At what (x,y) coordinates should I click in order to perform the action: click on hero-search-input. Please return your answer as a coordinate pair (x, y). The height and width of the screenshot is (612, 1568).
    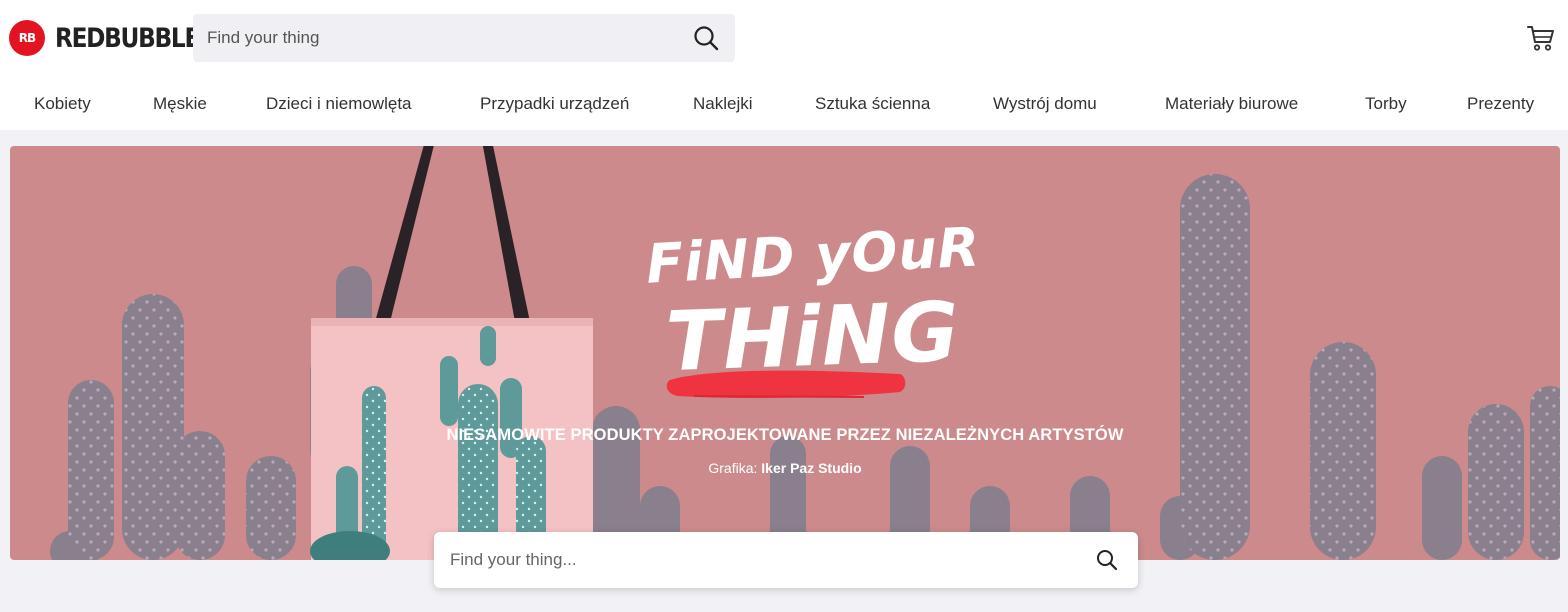
    Looking at the image, I should click on (771, 560).